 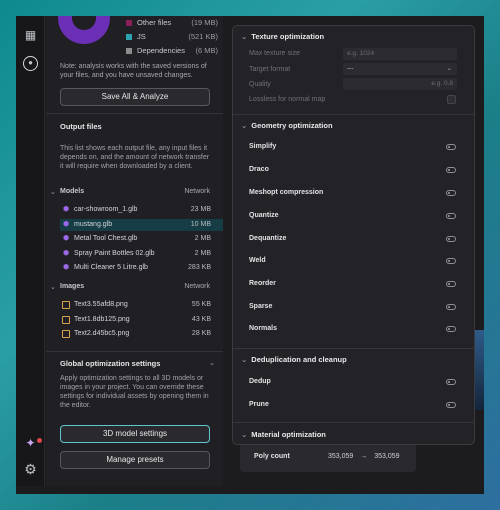 What do you see at coordinates (451, 284) in the screenshot?
I see `reorder-toggle` at bounding box center [451, 284].